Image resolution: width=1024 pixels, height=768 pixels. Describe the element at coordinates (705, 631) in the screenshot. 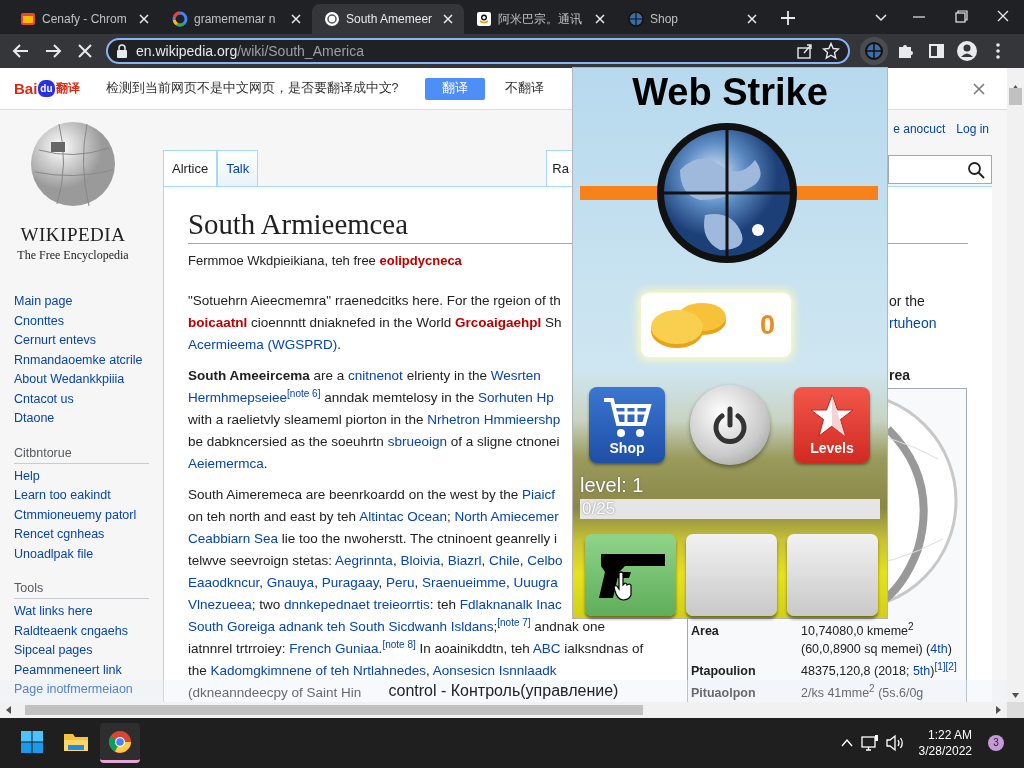

I see `infobox-label: Area` at that location.